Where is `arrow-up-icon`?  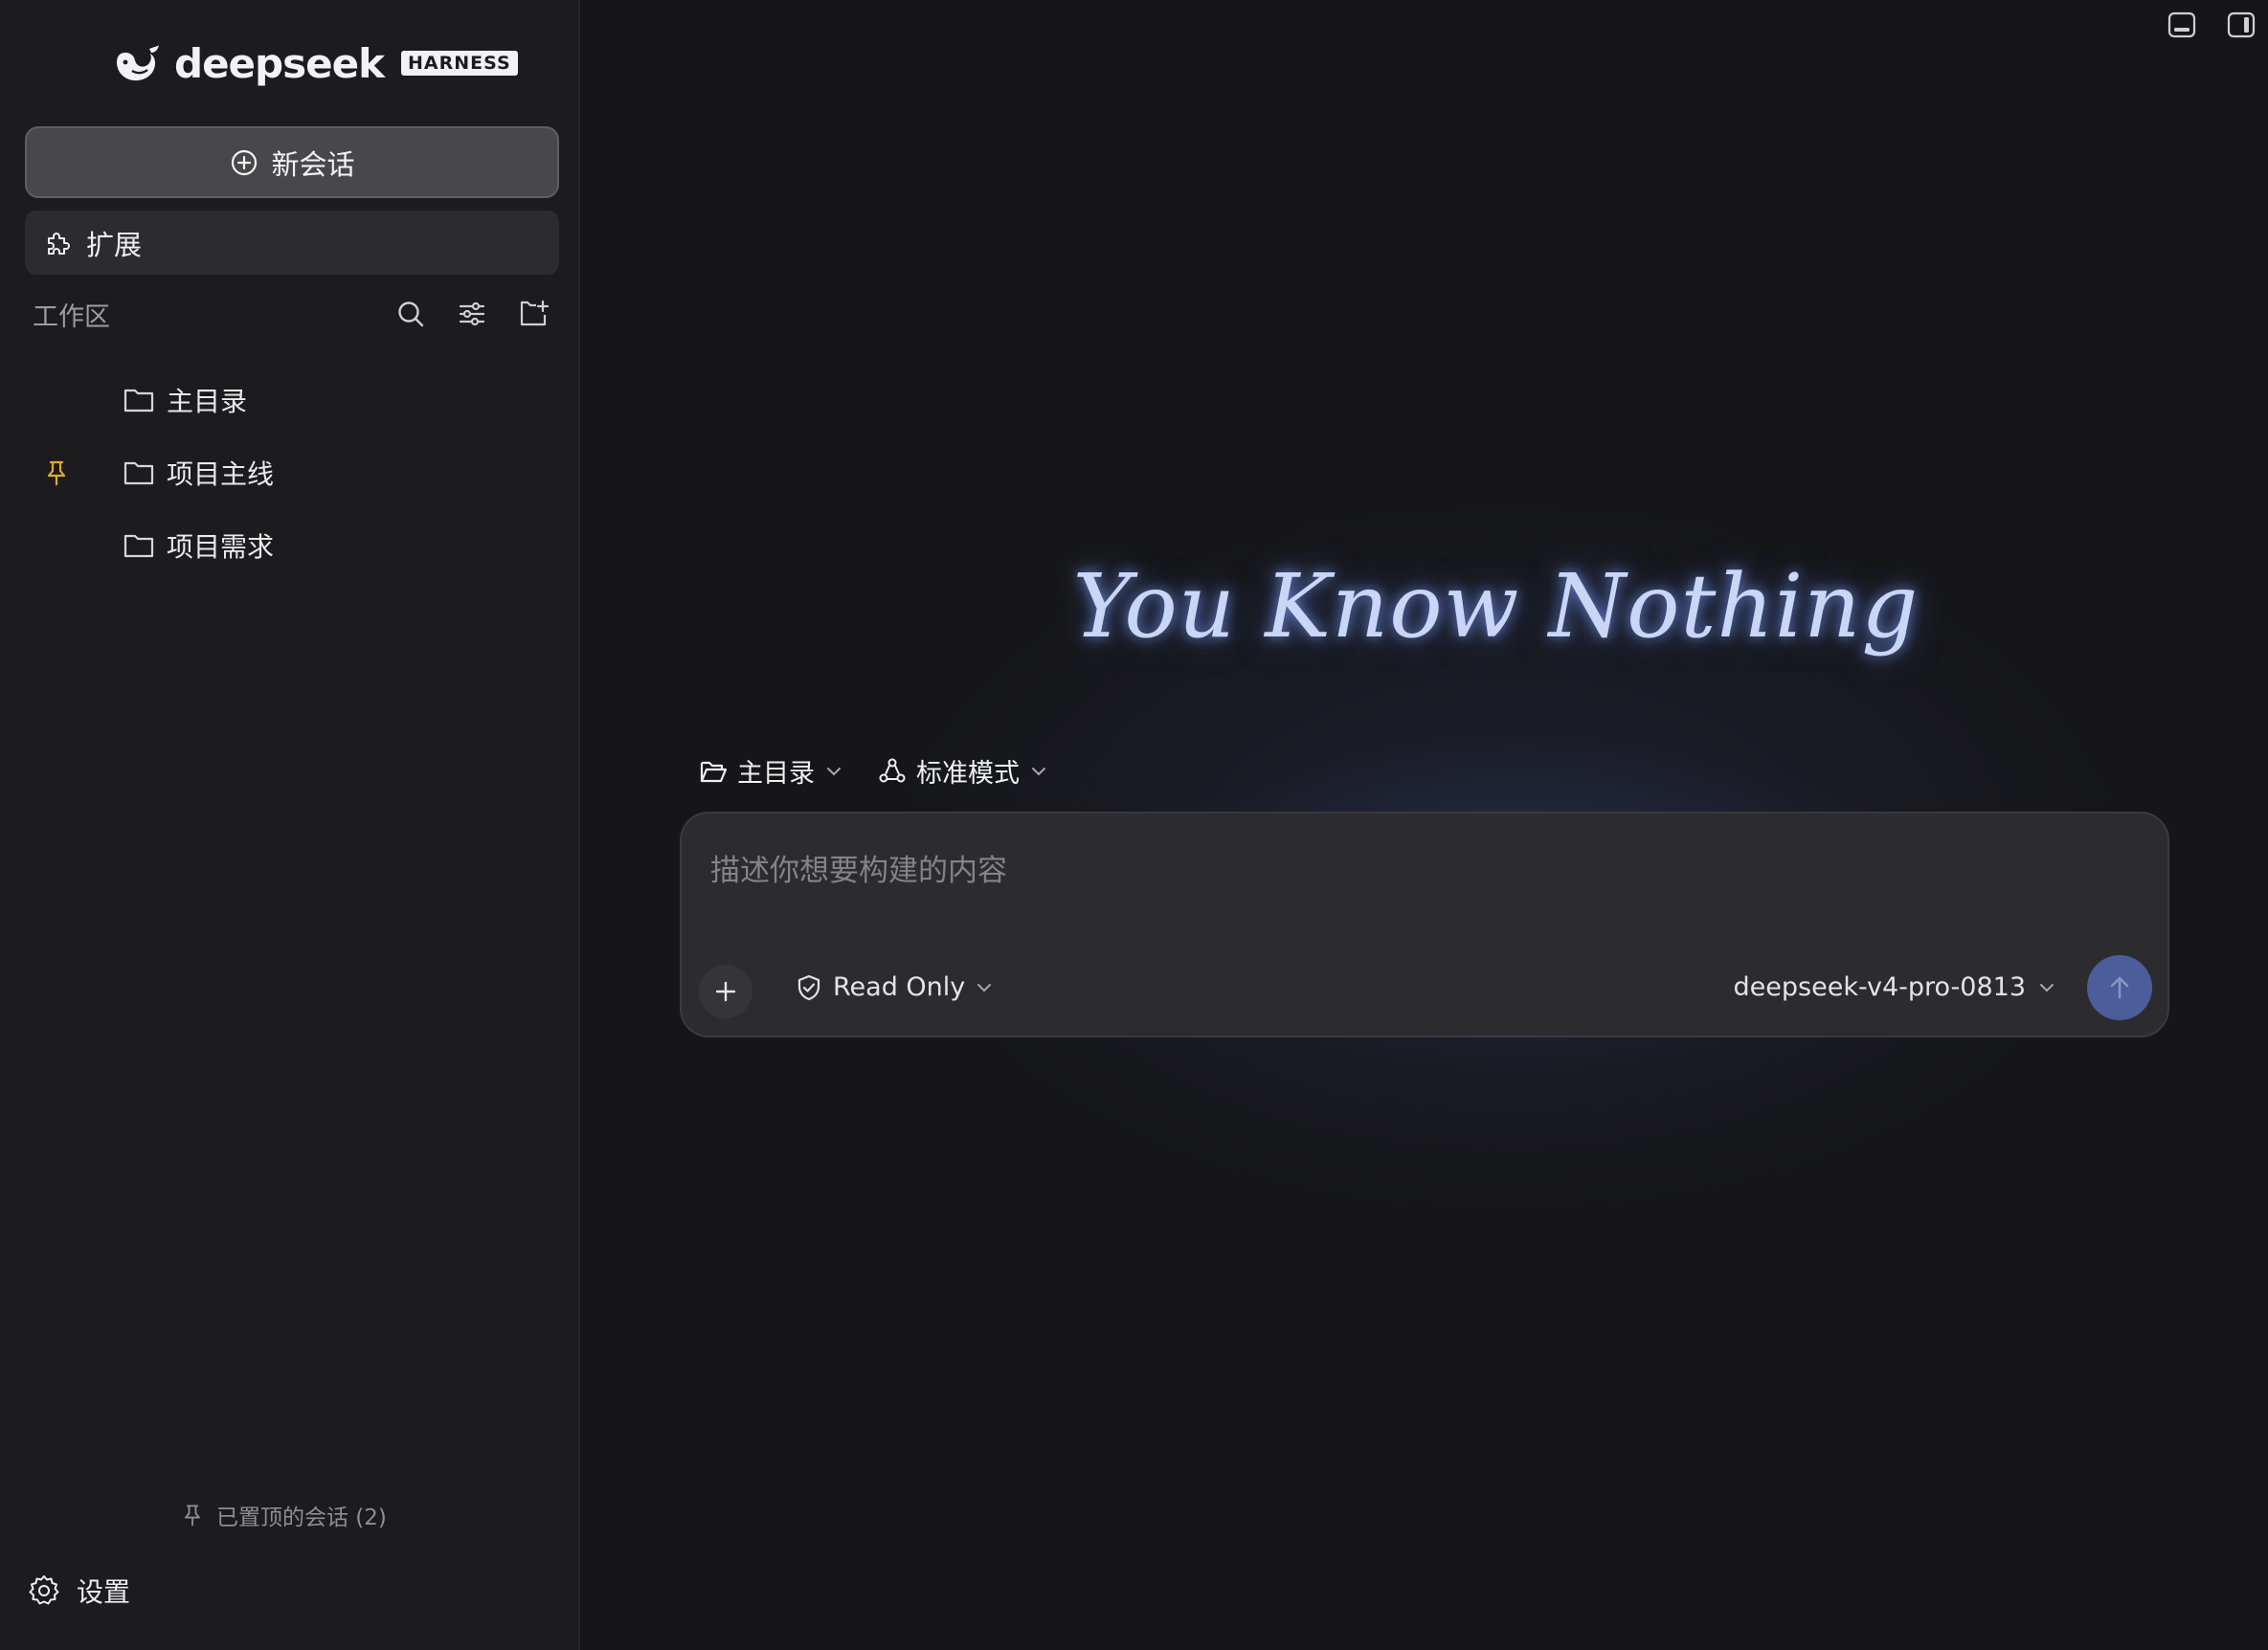 arrow-up-icon is located at coordinates (2119, 987).